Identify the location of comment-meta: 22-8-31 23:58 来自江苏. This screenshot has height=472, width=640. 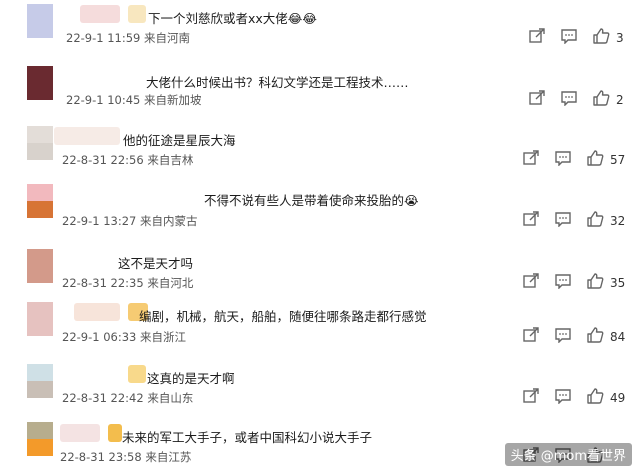
(126, 457).